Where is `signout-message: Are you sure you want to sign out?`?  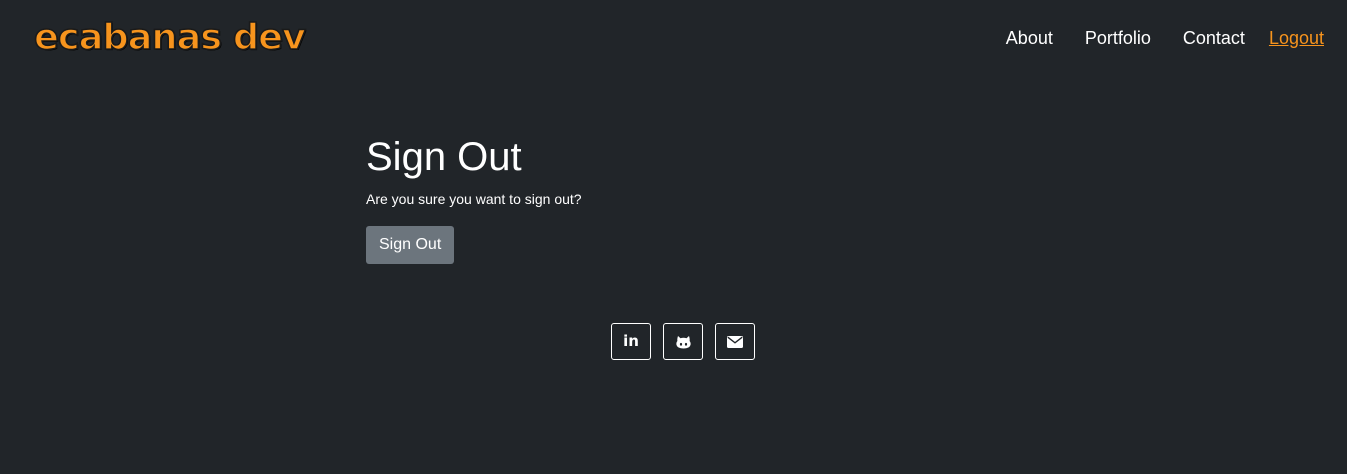 signout-message: Are you sure you want to sign out? is located at coordinates (474, 199).